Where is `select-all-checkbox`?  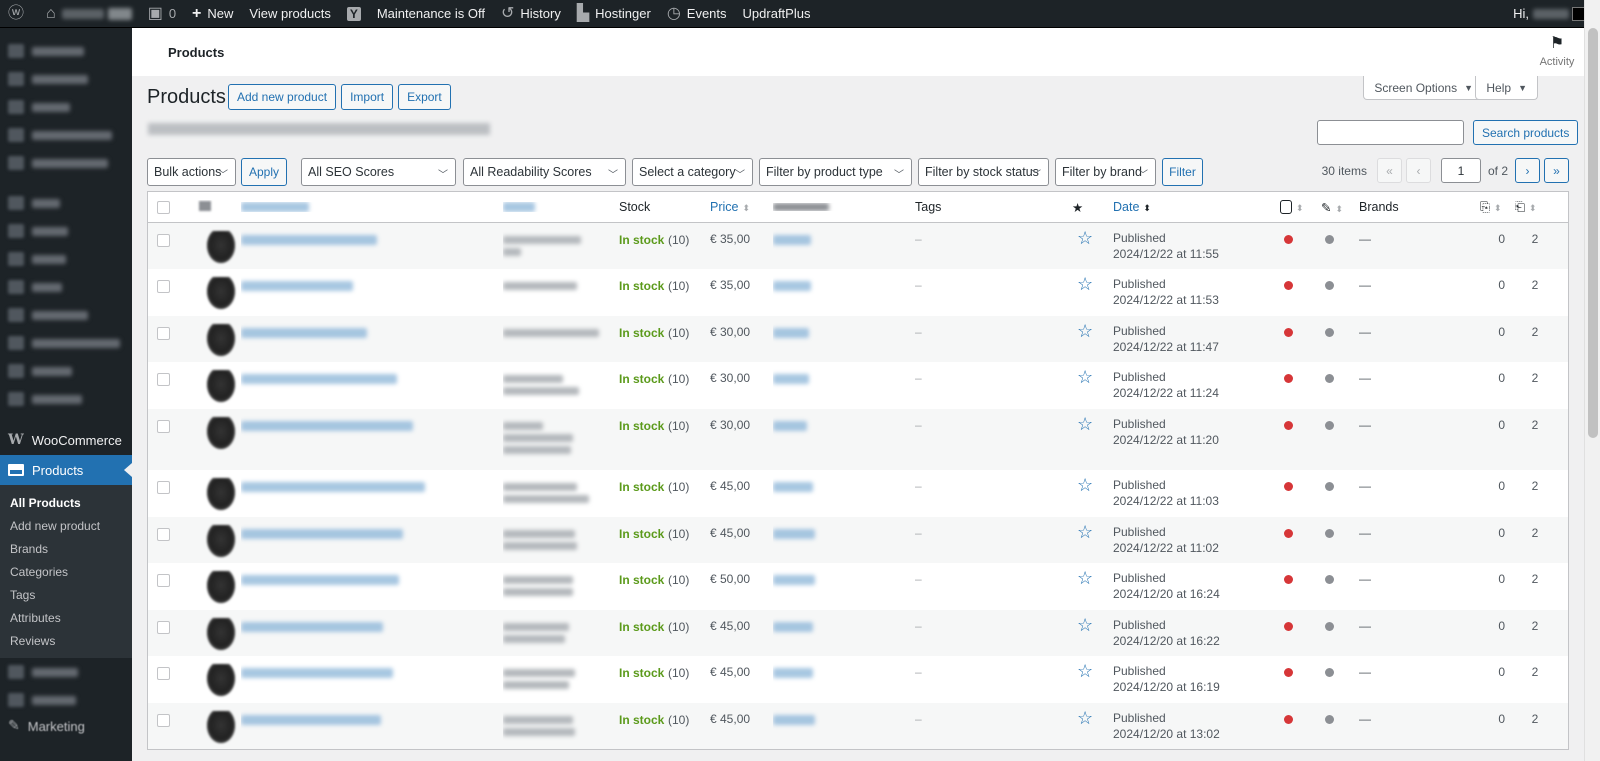
select-all-checkbox is located at coordinates (163, 207).